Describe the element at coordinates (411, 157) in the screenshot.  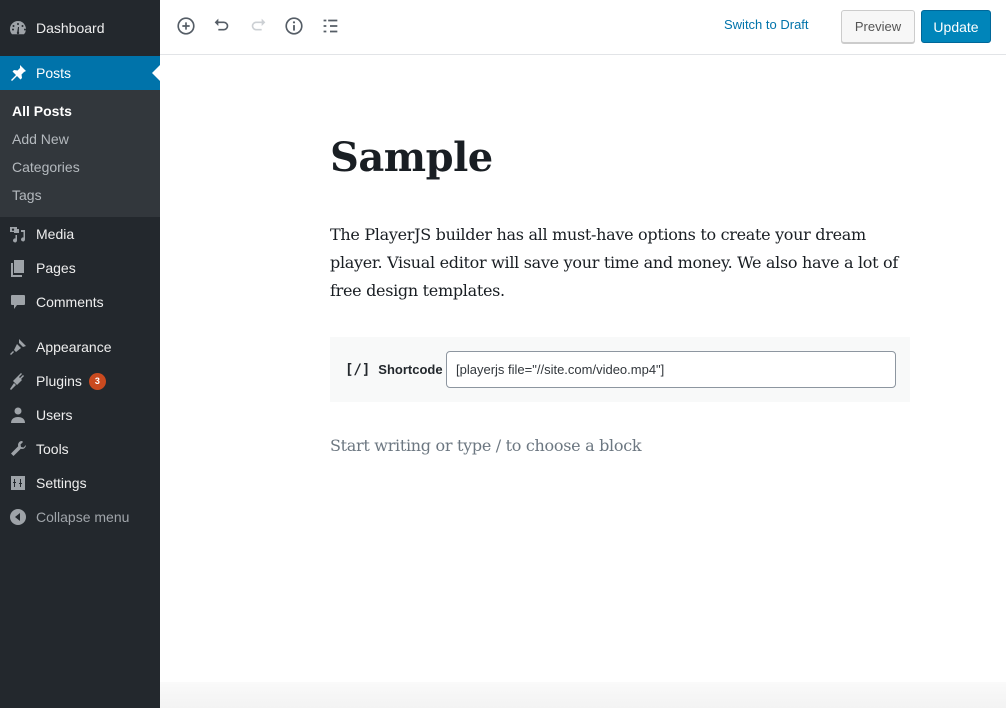
I see `post-title: Sample` at that location.